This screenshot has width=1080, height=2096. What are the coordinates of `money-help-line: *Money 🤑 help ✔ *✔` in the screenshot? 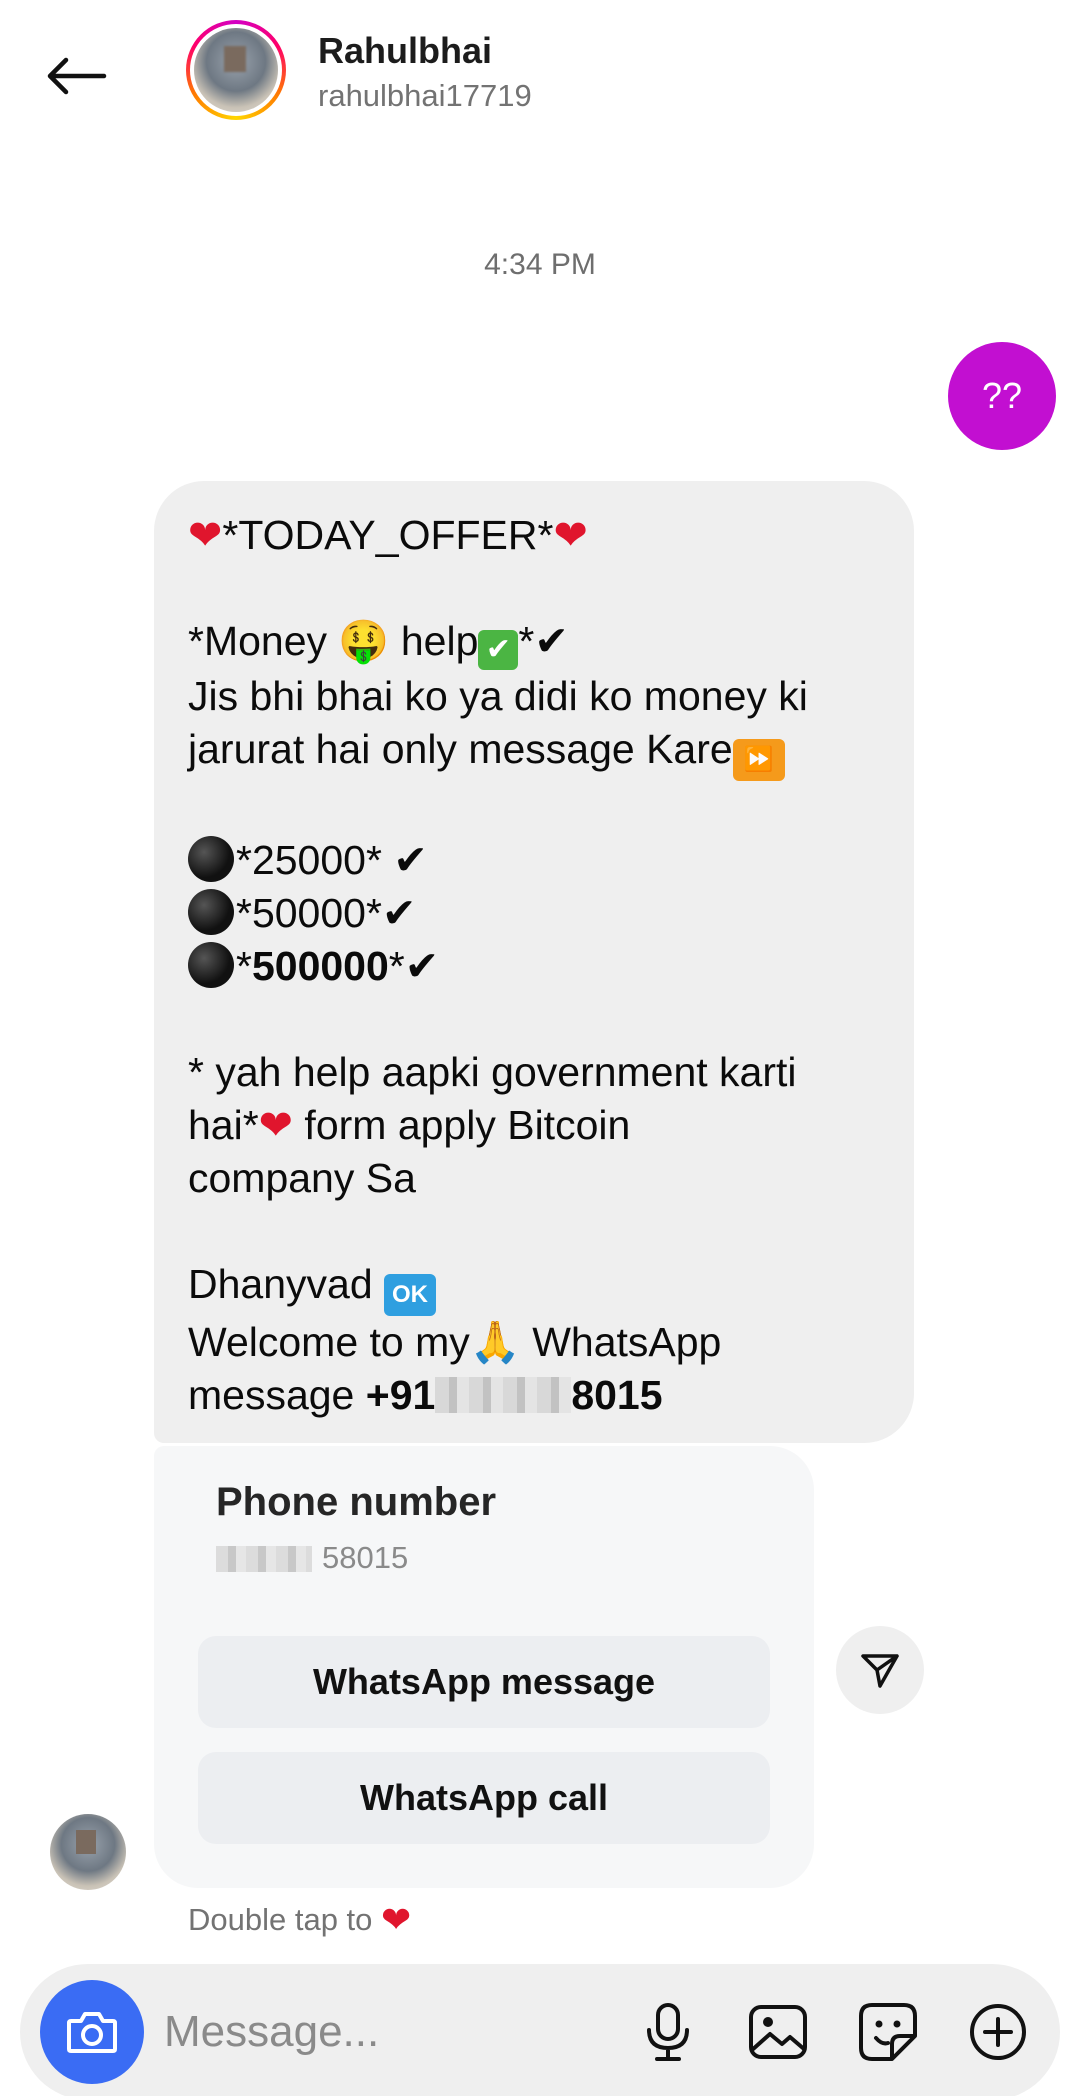 It's located at (535, 642).